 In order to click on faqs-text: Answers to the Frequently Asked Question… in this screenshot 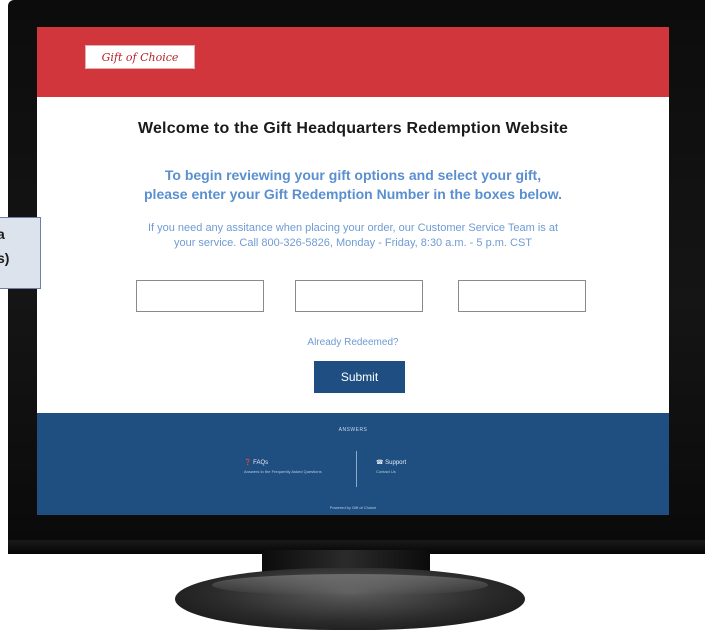, I will do `click(283, 471)`.